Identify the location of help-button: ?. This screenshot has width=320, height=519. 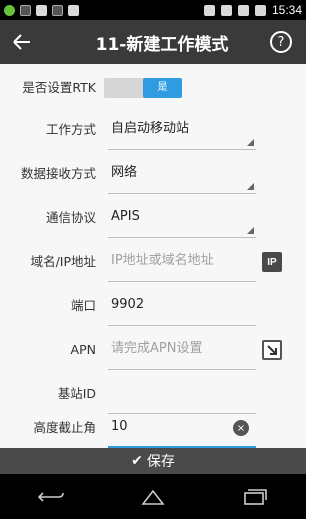
(281, 42).